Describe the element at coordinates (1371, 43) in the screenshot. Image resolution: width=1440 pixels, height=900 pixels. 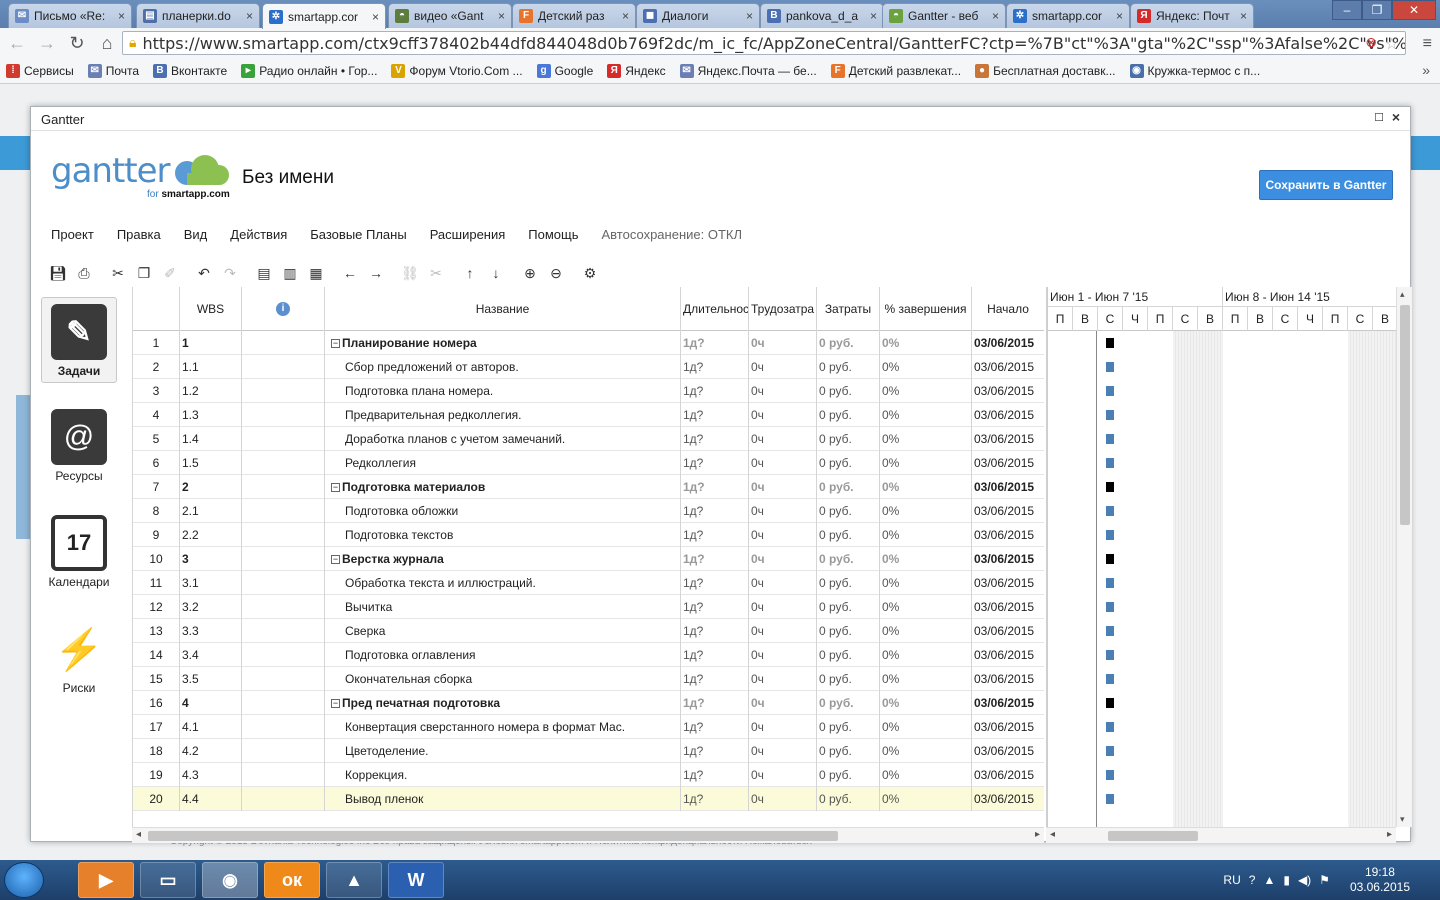
I see `blocked-popup-icon: ⊗` at that location.